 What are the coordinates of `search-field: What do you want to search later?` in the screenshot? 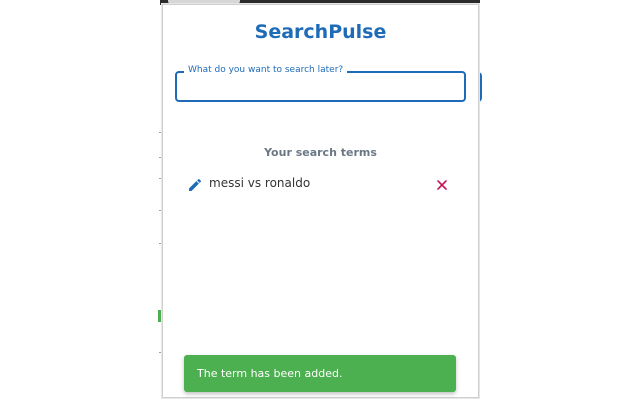 It's located at (320, 83).